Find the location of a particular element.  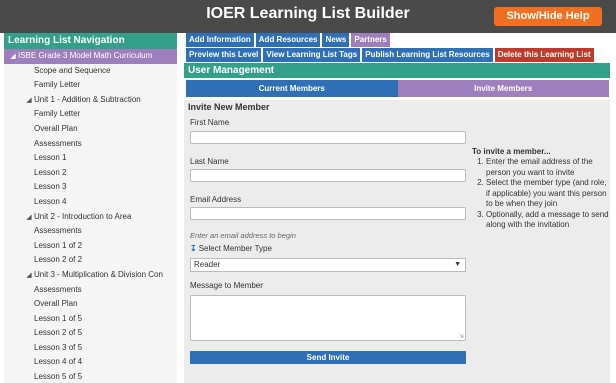

sidebar-tree-item: Lesson 5 of 5 is located at coordinates (90, 376).